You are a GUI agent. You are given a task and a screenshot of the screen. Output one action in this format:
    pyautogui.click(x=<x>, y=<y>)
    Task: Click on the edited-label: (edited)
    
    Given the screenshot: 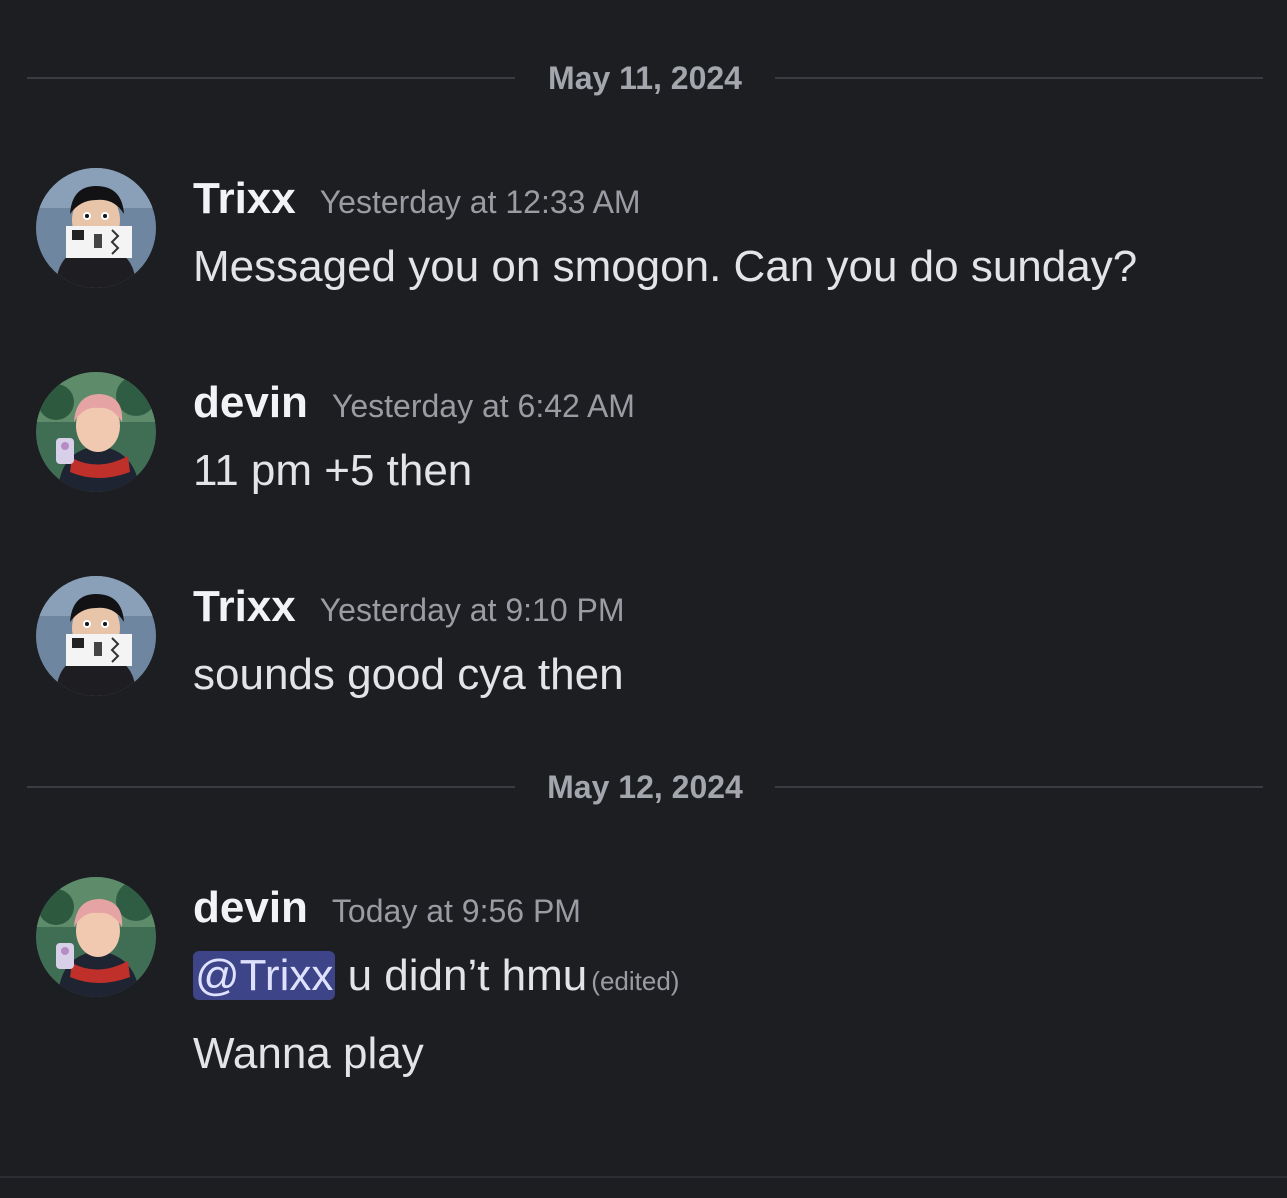 What is the action you would take?
    pyautogui.click(x=635, y=981)
    